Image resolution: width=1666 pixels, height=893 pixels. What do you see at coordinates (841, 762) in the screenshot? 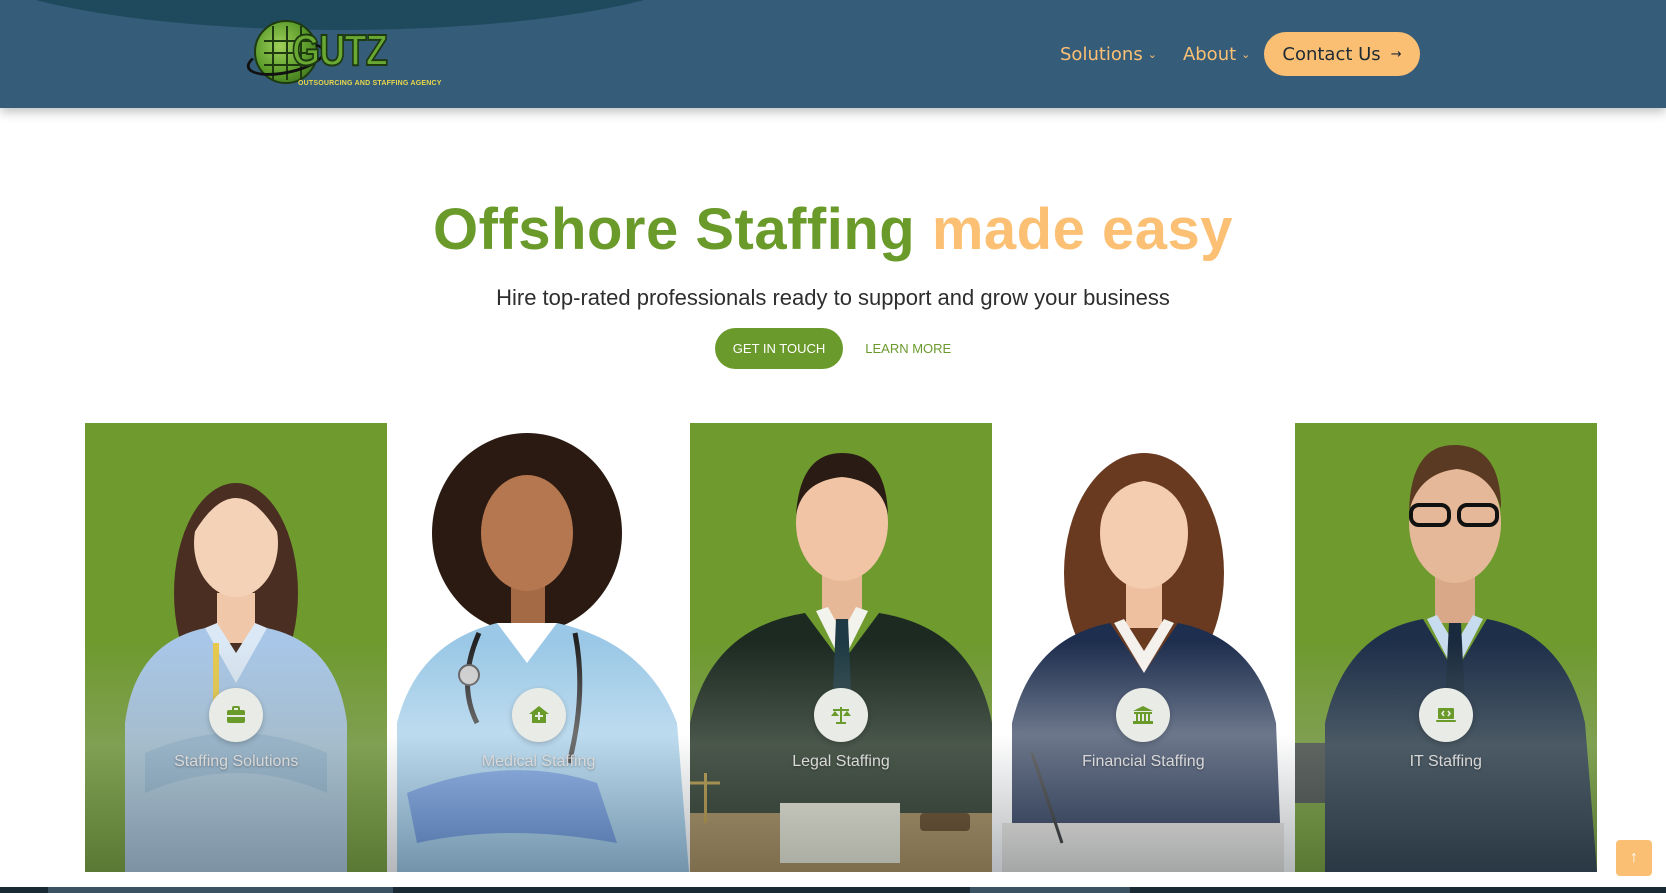
I see `card-label: Legal Staffing` at bounding box center [841, 762].